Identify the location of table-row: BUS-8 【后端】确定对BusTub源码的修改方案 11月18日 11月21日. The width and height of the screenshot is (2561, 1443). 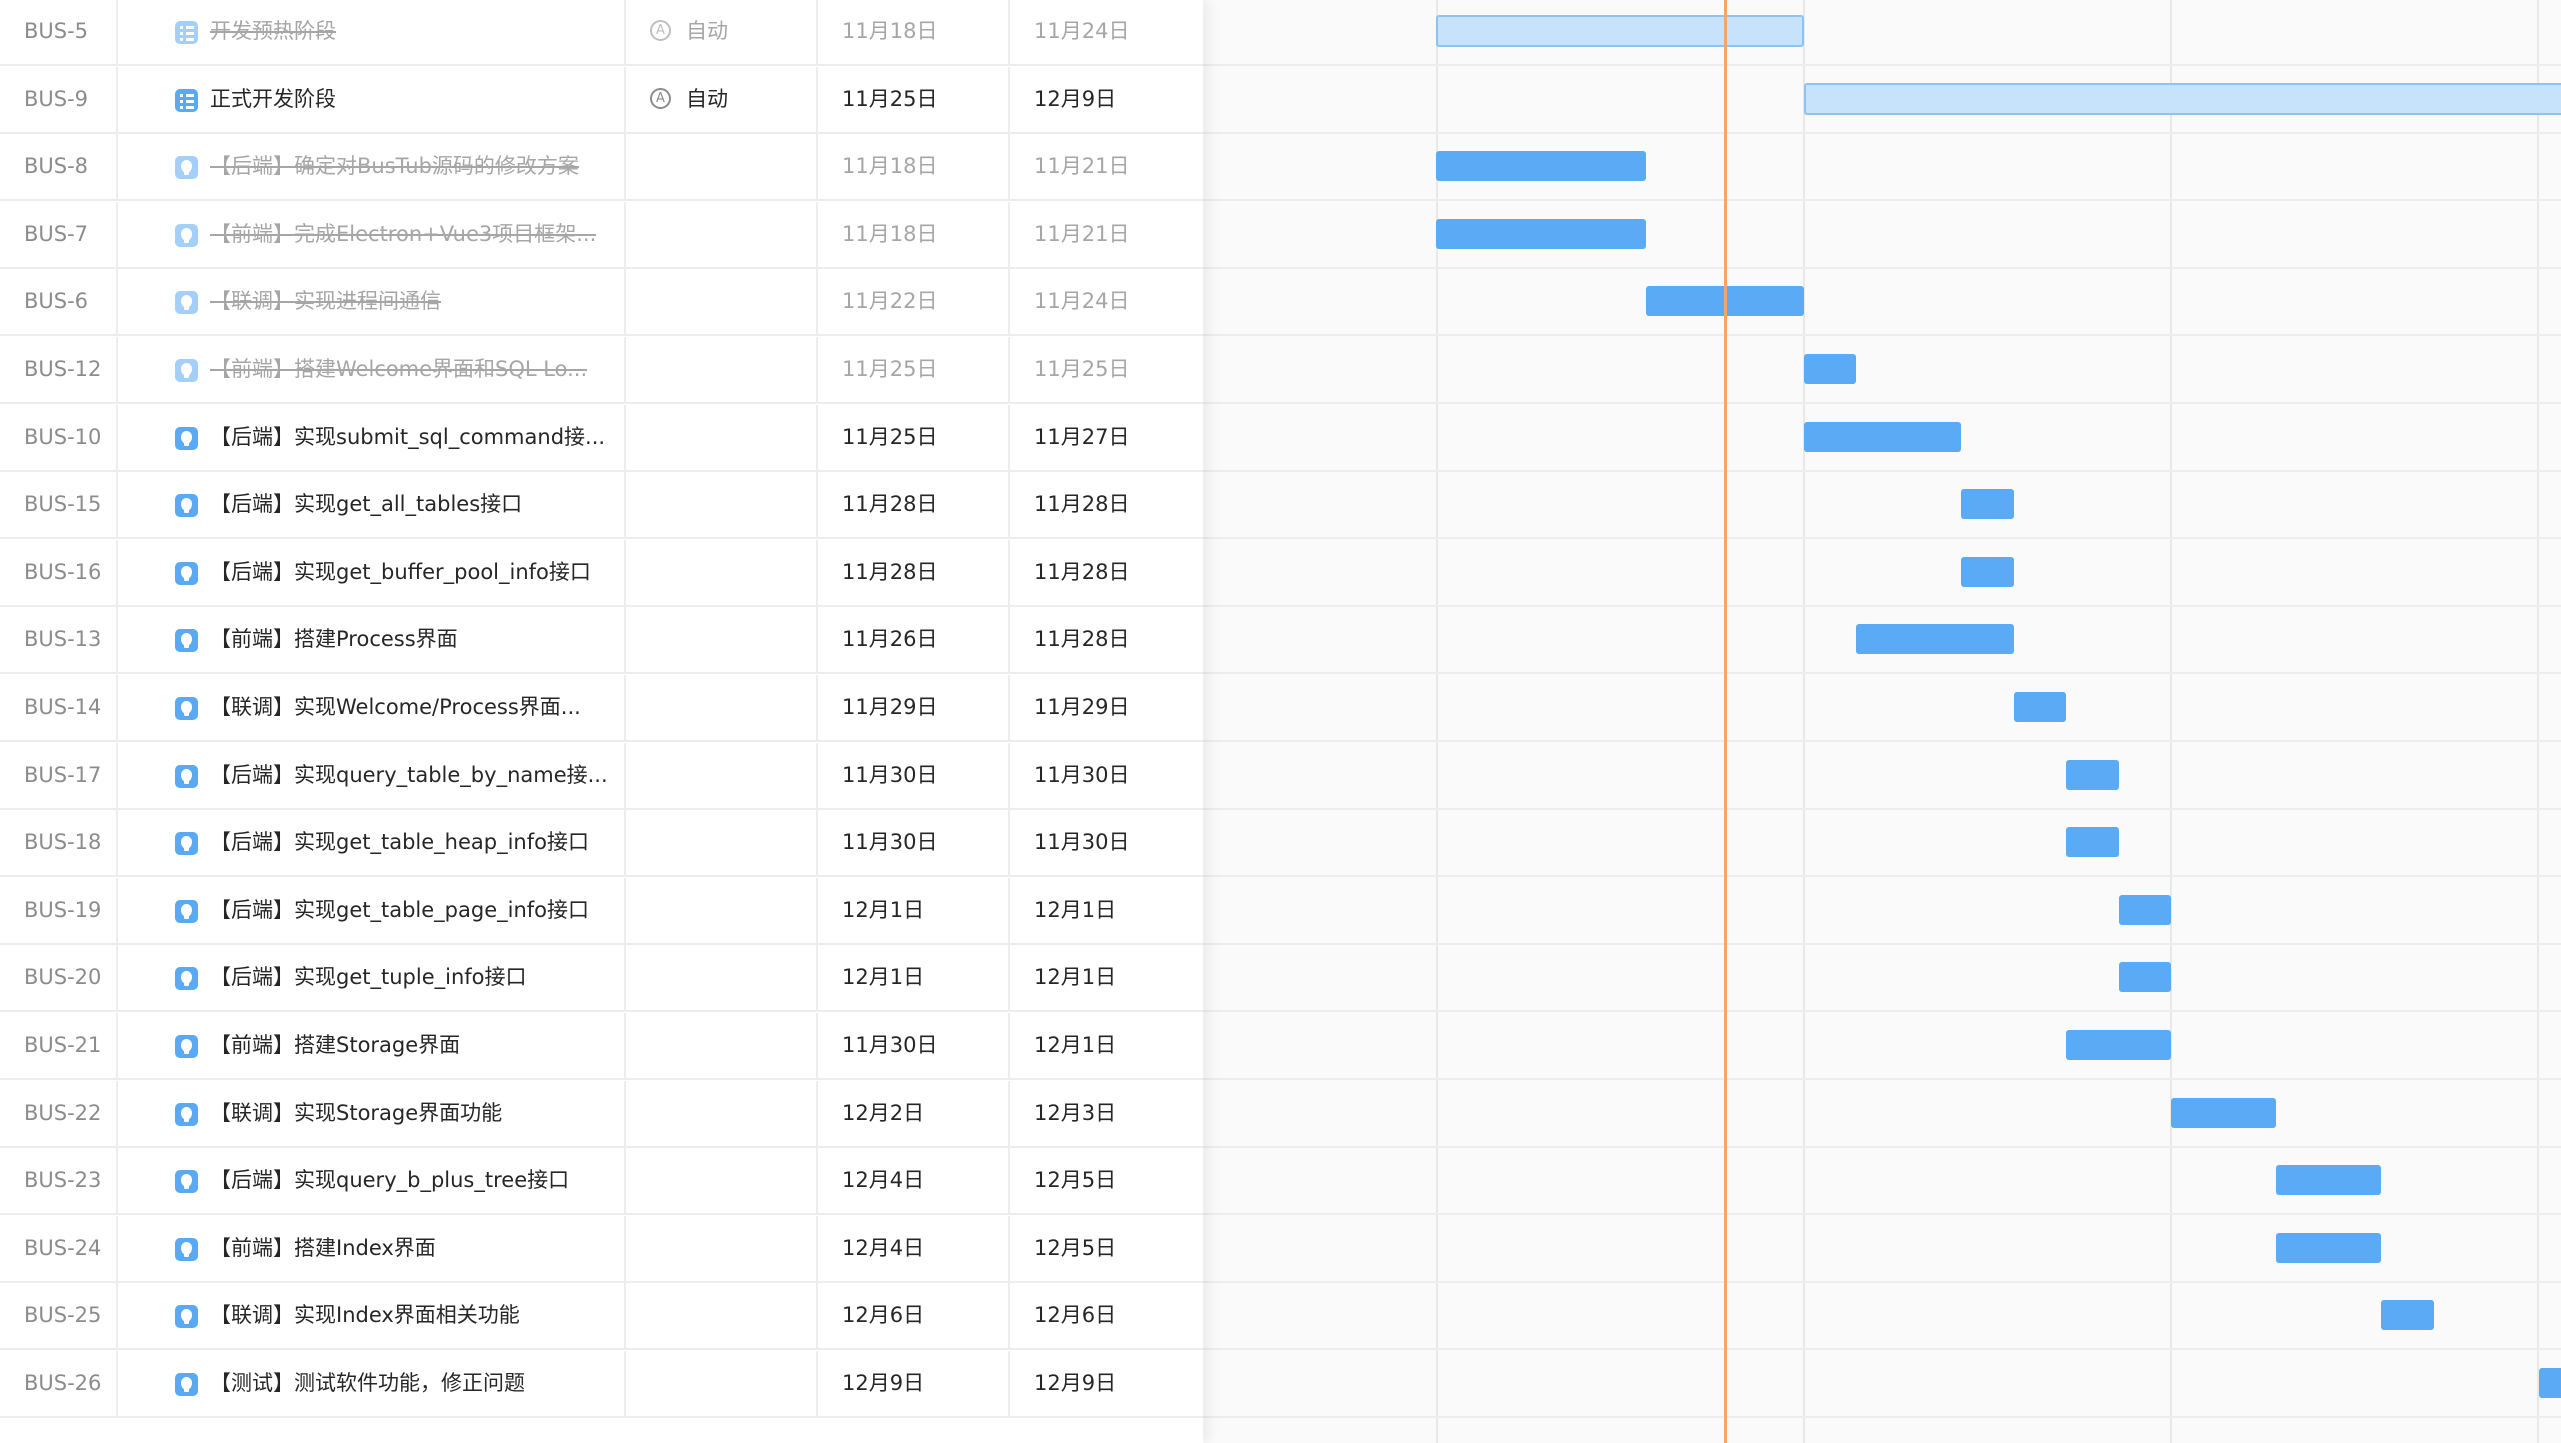
(601, 167).